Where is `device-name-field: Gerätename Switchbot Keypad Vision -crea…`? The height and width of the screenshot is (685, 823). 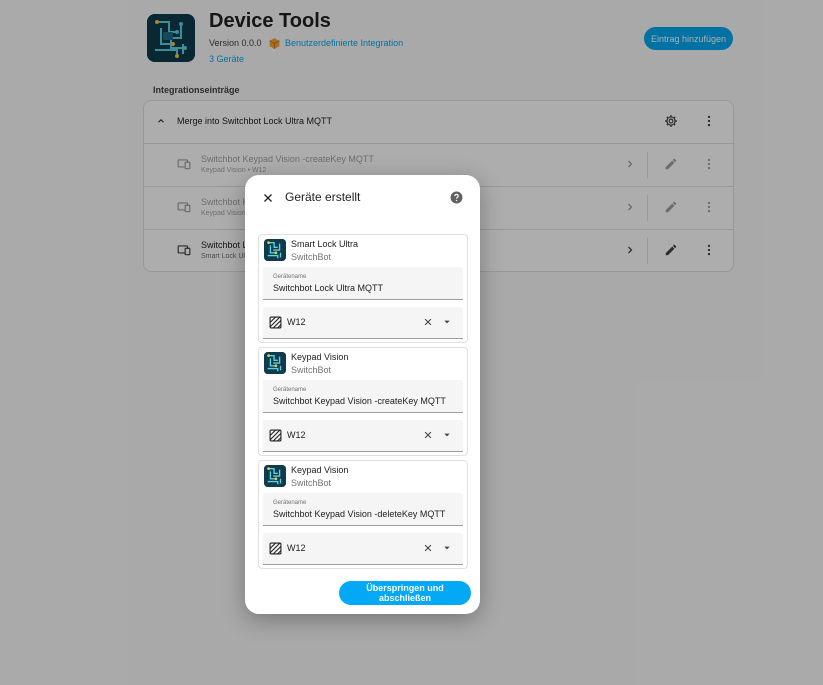
device-name-field: Gerätename Switchbot Keypad Vision -crea… is located at coordinates (363, 396).